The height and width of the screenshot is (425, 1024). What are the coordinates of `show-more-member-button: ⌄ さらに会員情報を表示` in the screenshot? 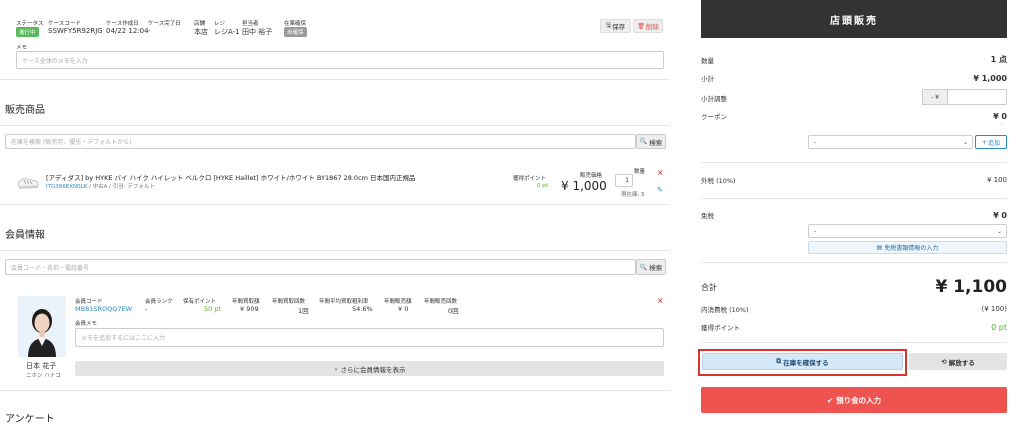 It's located at (369, 368).